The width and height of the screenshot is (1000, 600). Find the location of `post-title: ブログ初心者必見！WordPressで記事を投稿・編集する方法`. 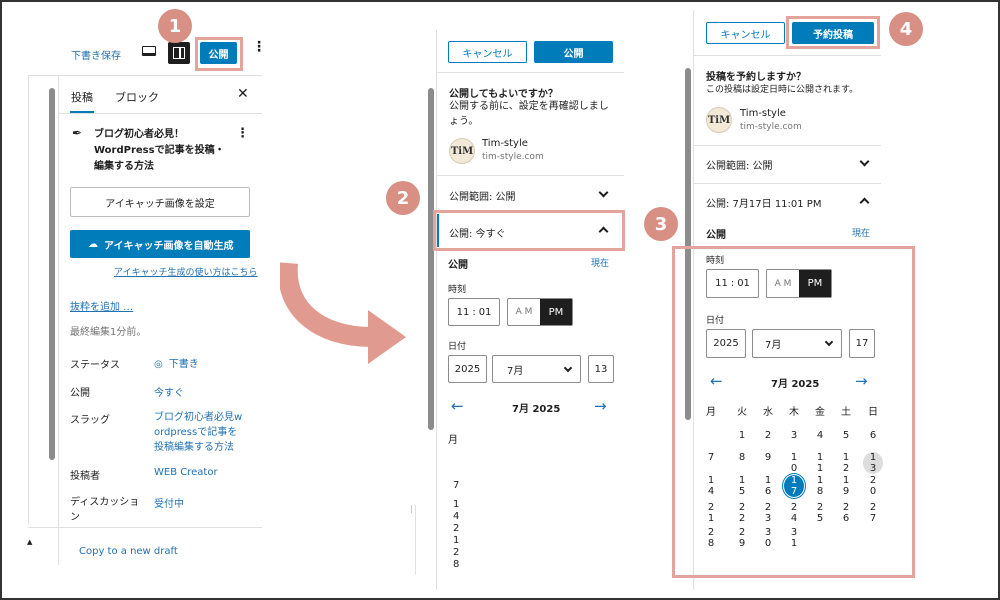

post-title: ブログ初心者必見！WordPressで記事を投稿・編集する方法 is located at coordinates (159, 150).